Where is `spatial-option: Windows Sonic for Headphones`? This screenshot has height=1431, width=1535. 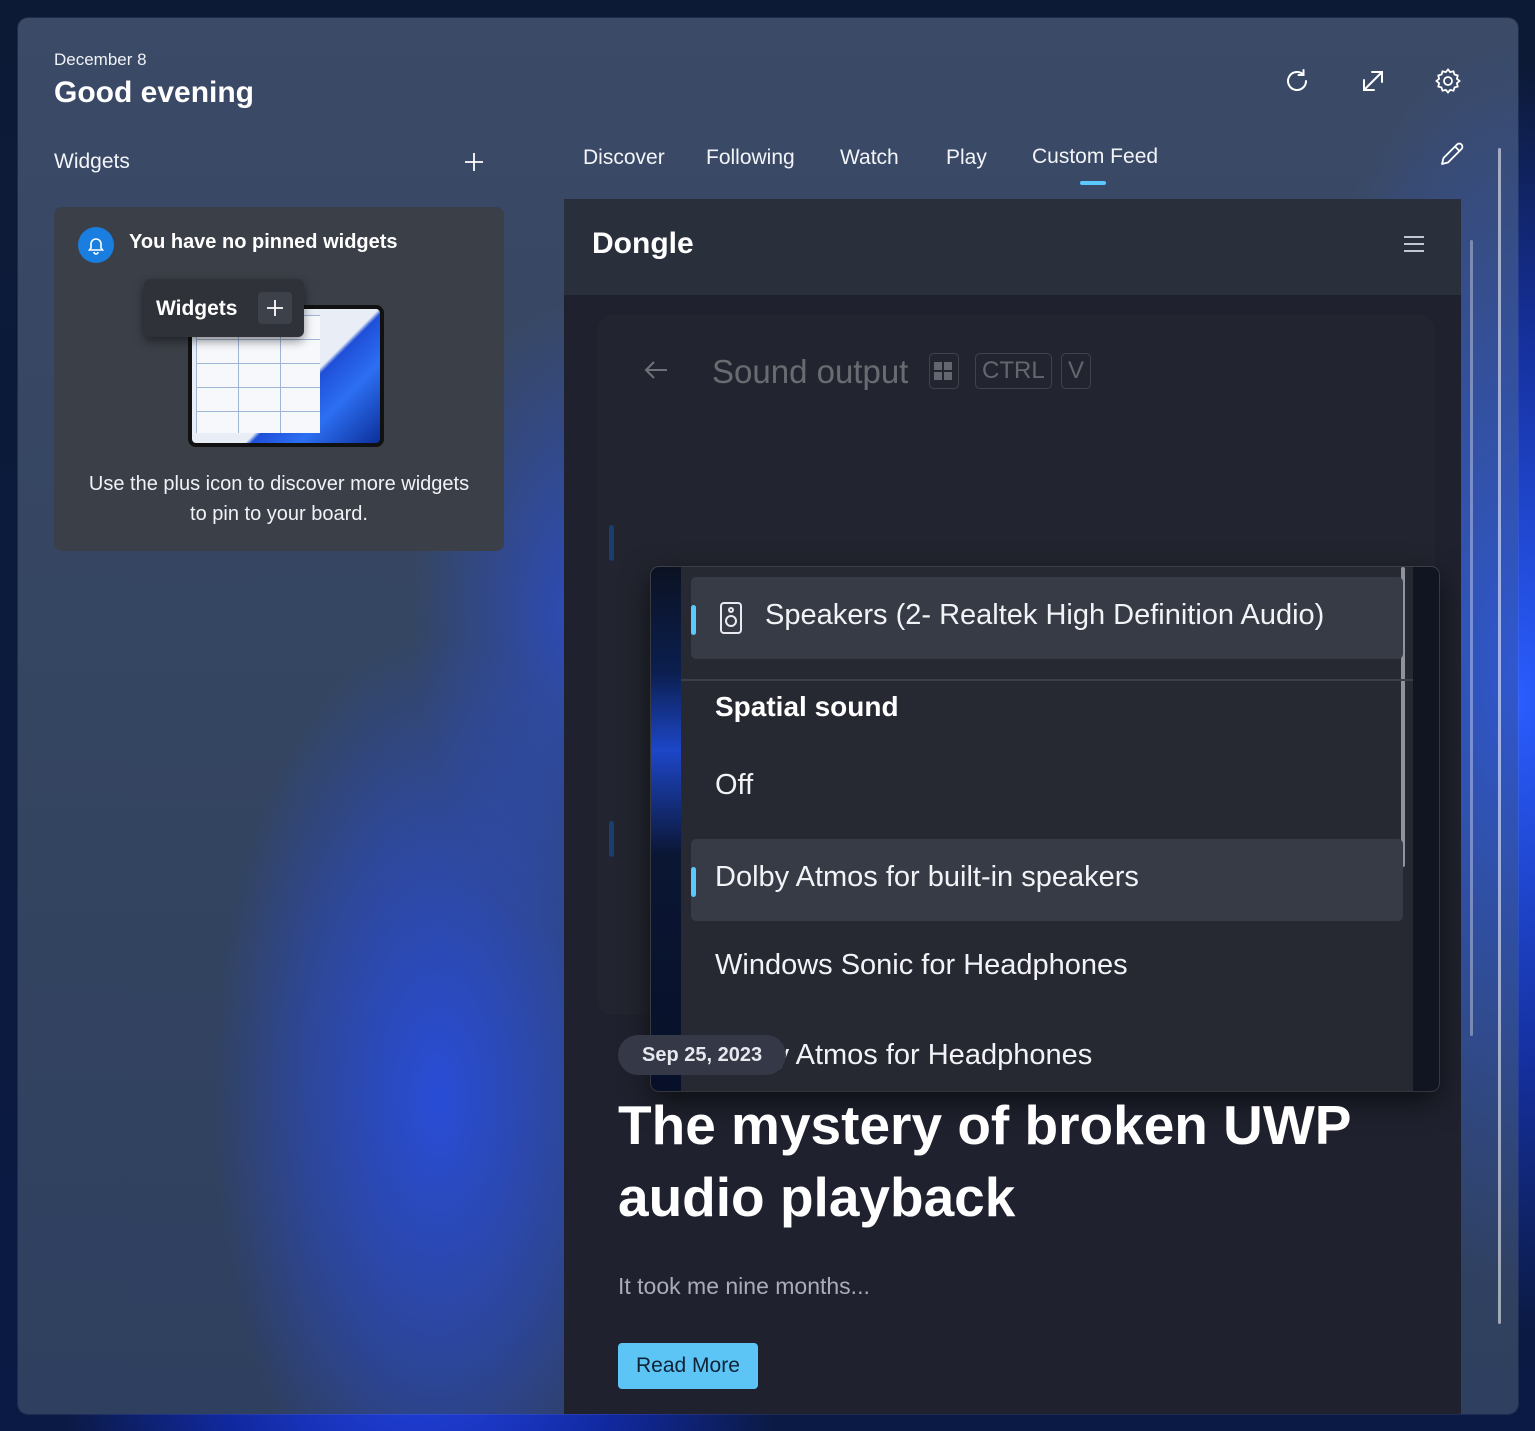 spatial-option: Windows Sonic for Headphones is located at coordinates (1047, 968).